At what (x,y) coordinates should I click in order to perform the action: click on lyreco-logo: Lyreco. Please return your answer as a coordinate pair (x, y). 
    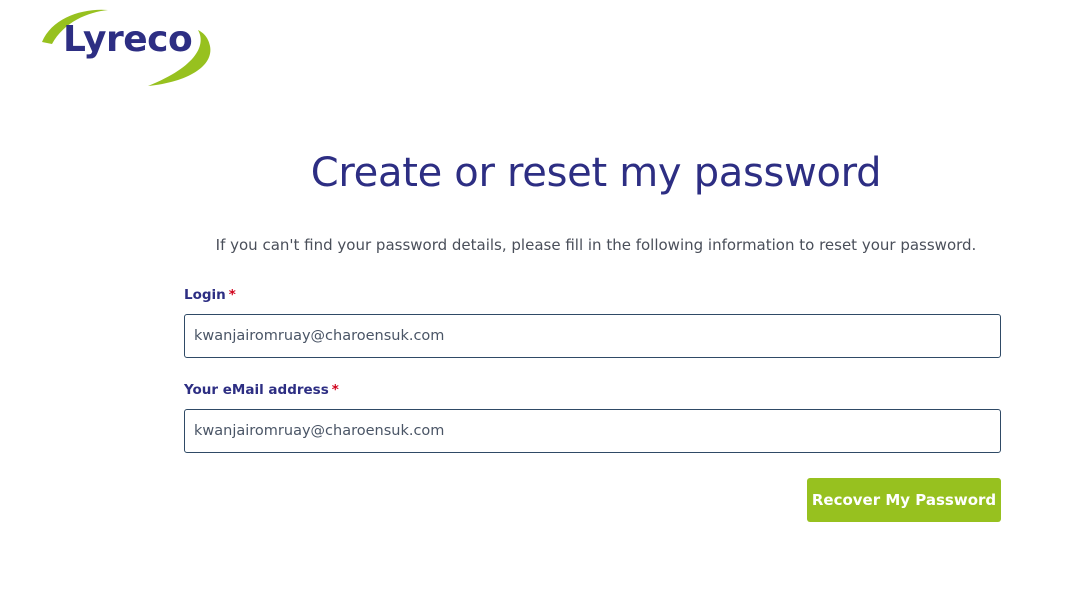
    Looking at the image, I should click on (128, 48).